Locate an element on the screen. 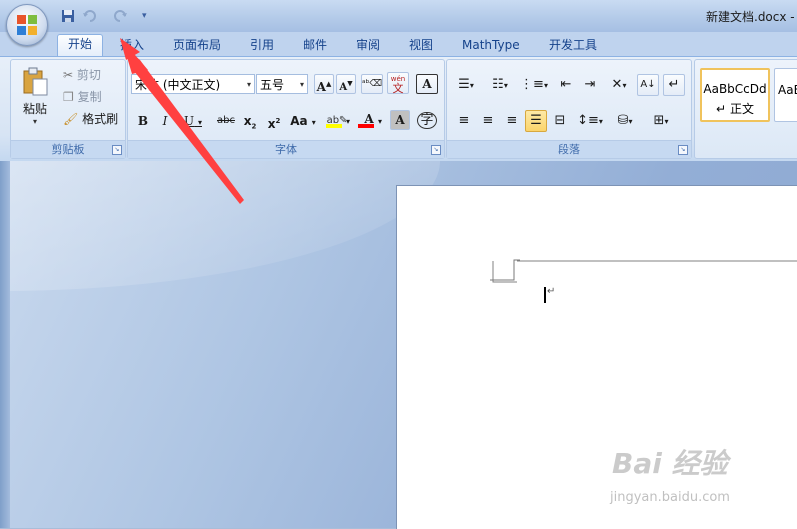 This screenshot has height=529, width=797. text-cursor is located at coordinates (545, 295).